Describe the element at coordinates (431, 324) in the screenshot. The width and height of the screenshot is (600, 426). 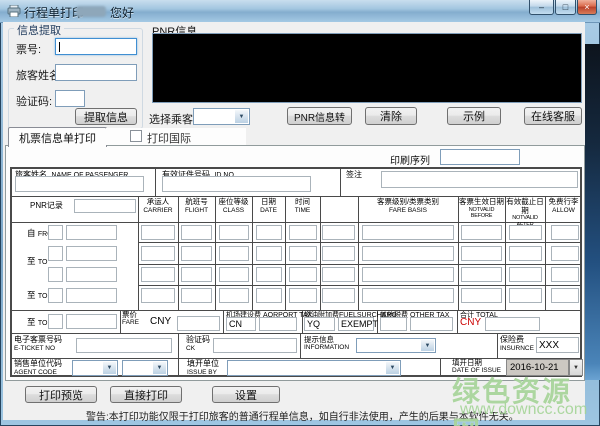
I see `other-tax-amount-field` at that location.